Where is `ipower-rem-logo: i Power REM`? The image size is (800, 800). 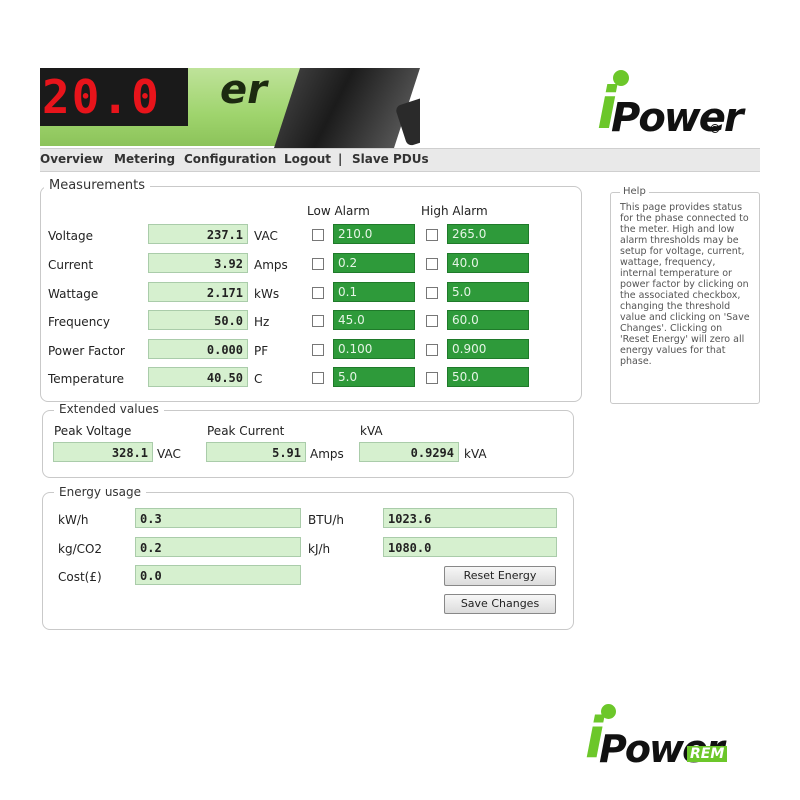
ipower-rem-logo: i Power REM is located at coordinates (660, 736).